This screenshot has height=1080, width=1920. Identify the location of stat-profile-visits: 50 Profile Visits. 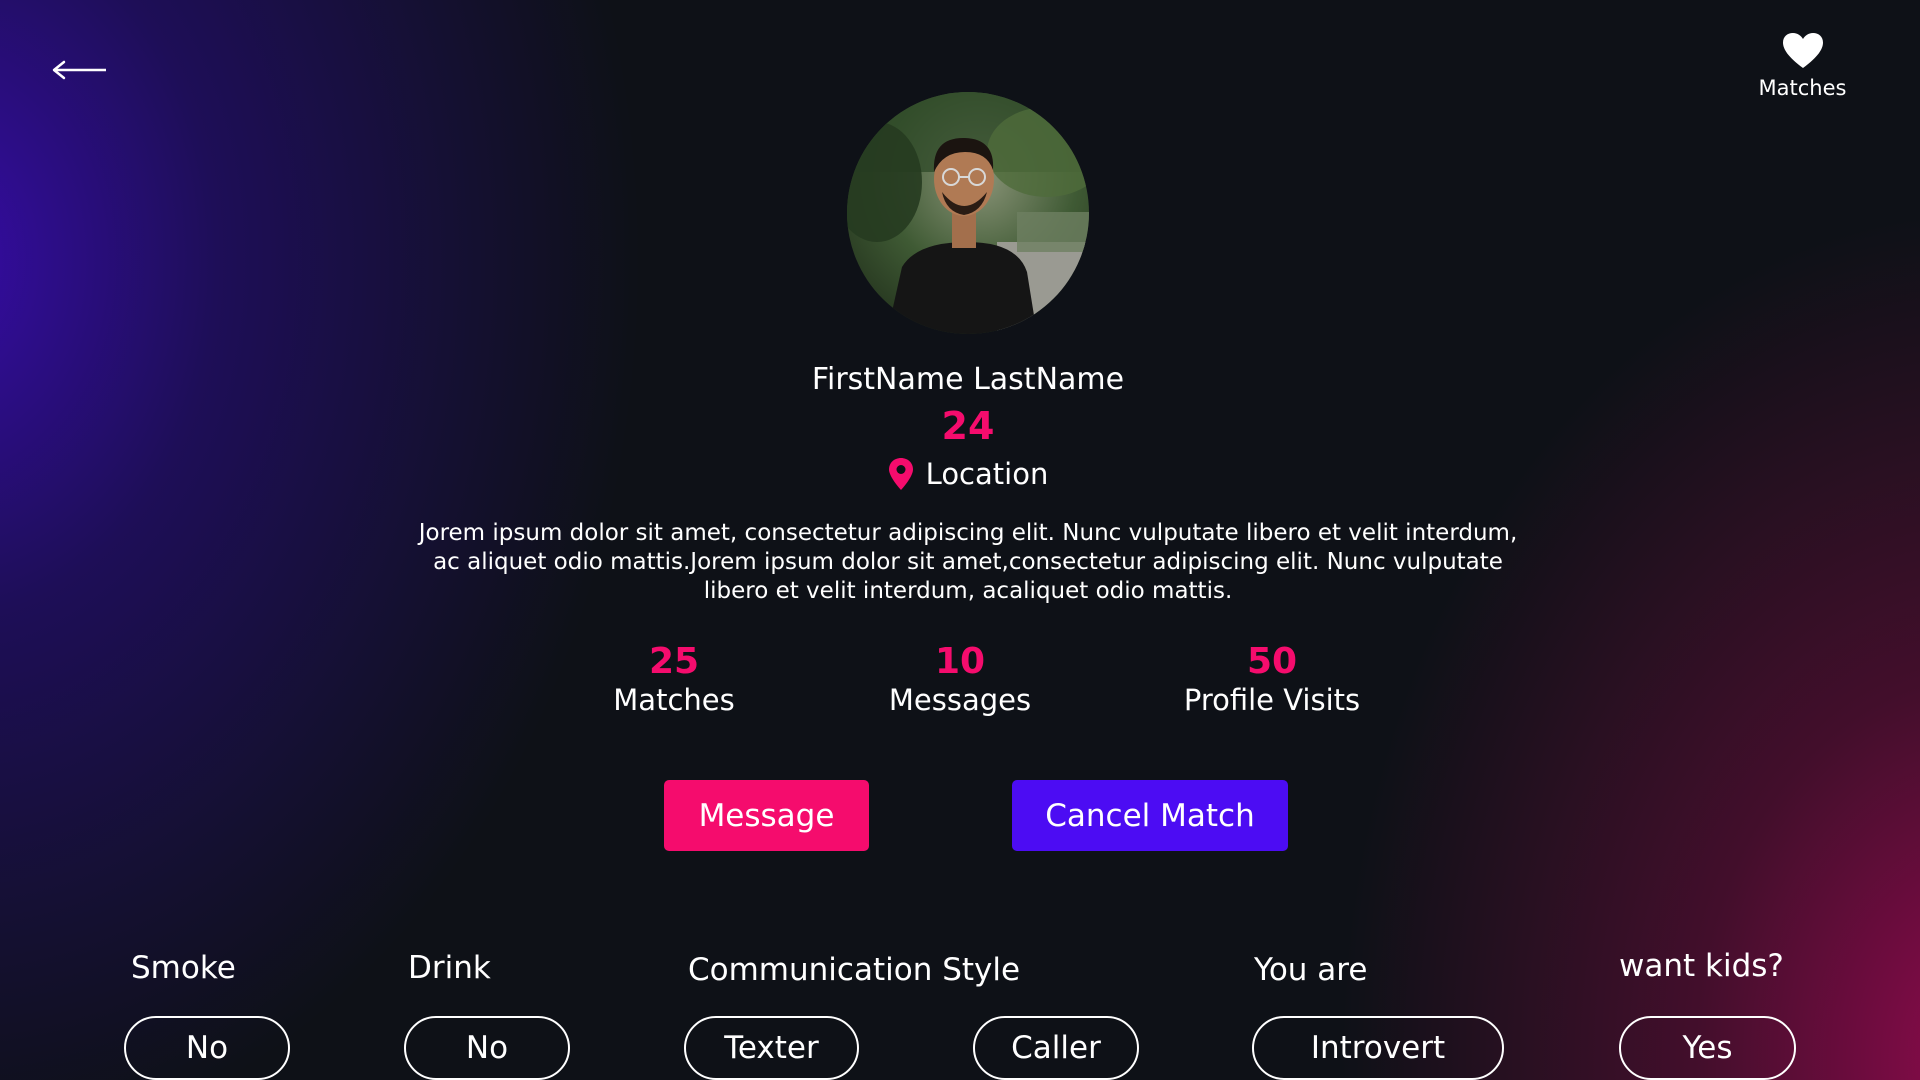
(1272, 680).